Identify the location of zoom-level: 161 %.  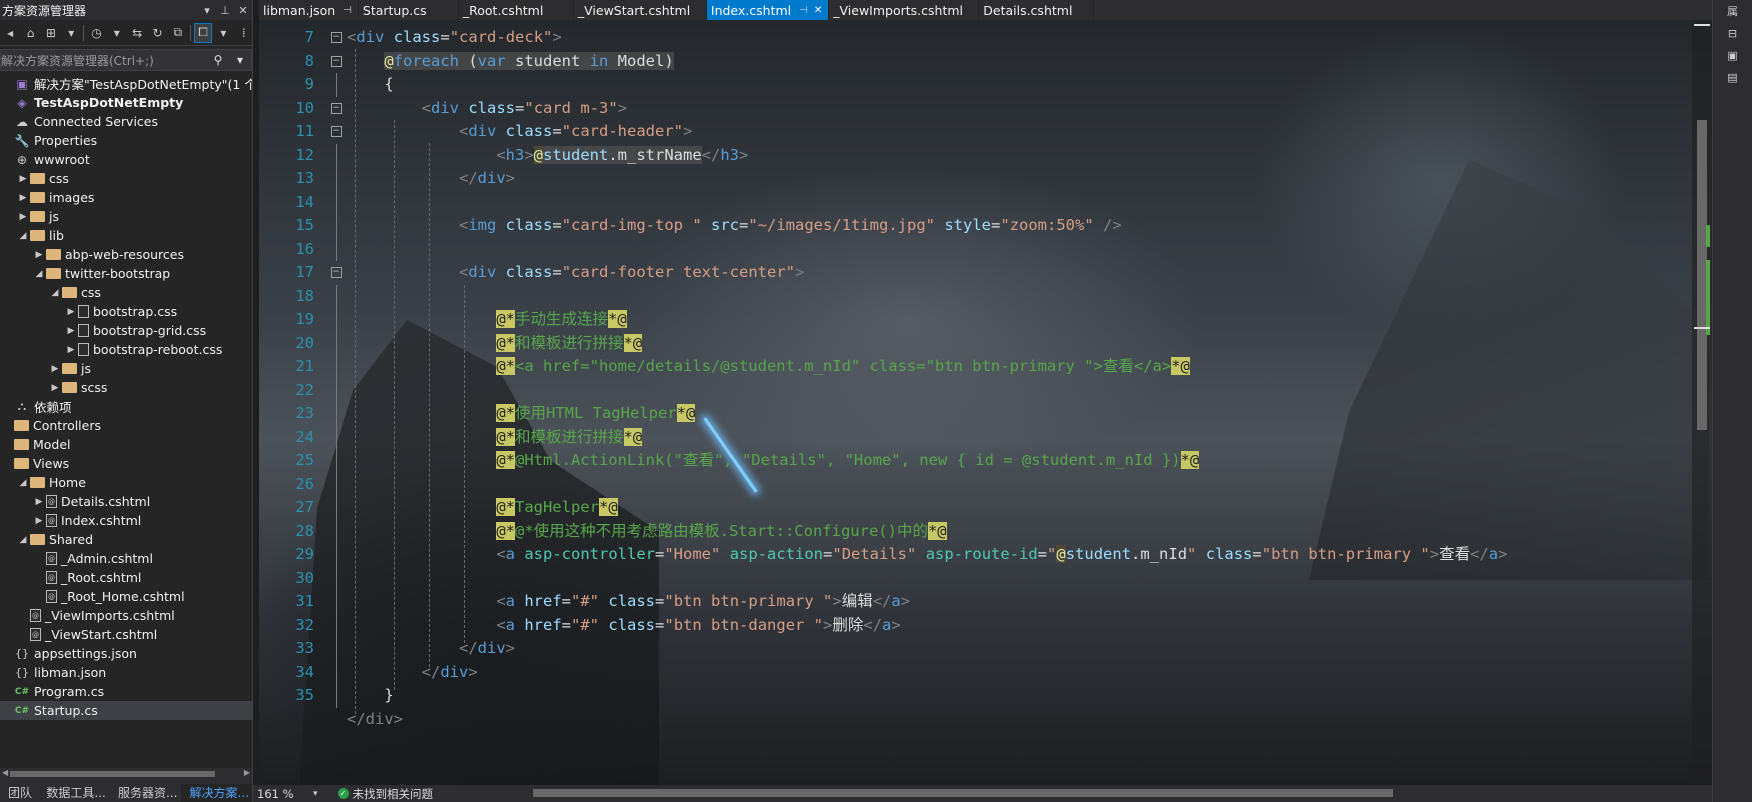
(283, 794).